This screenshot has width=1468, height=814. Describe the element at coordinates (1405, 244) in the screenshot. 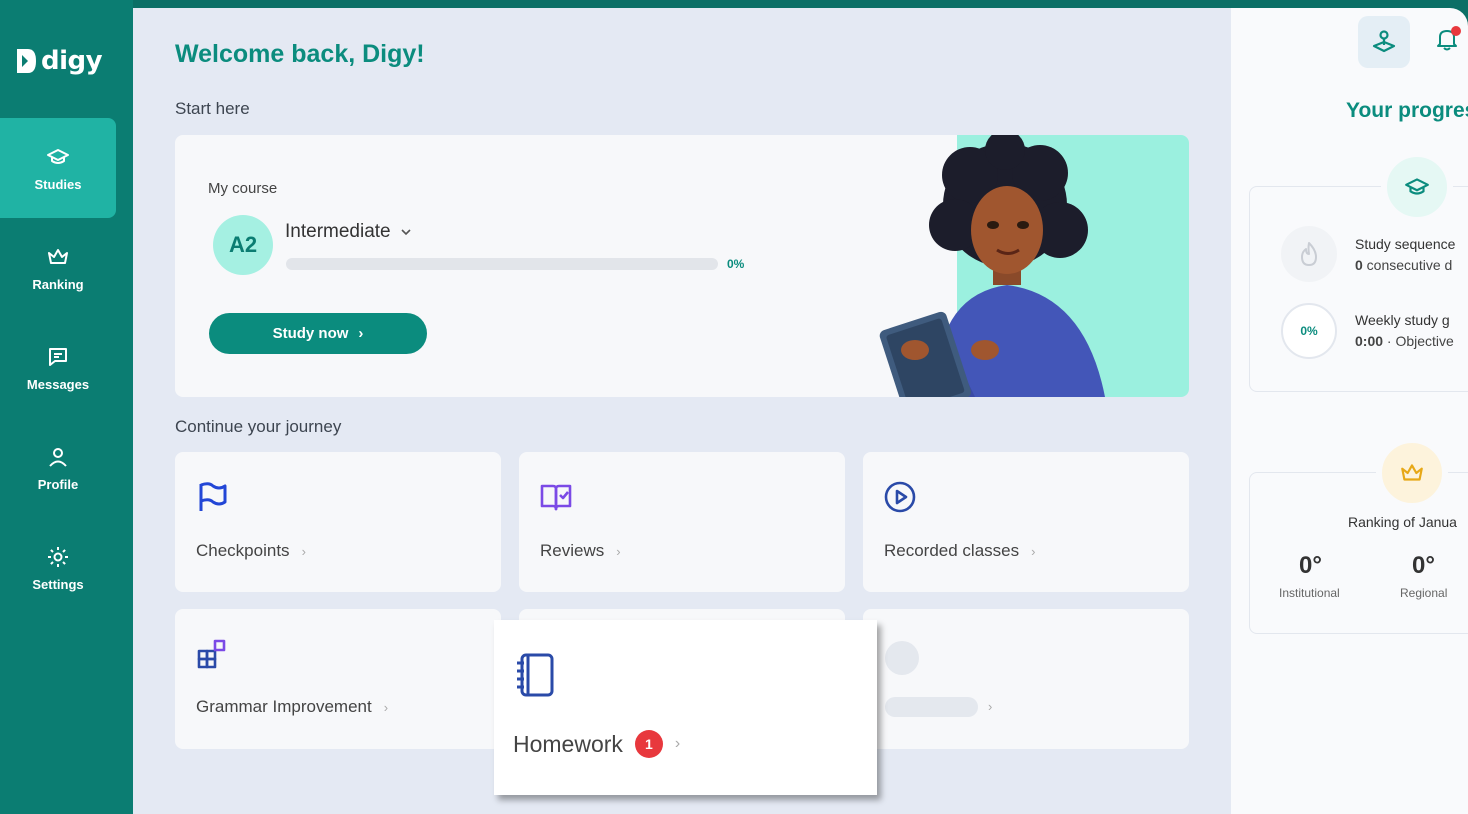

I see `study-sequence-title: Study sequence` at that location.